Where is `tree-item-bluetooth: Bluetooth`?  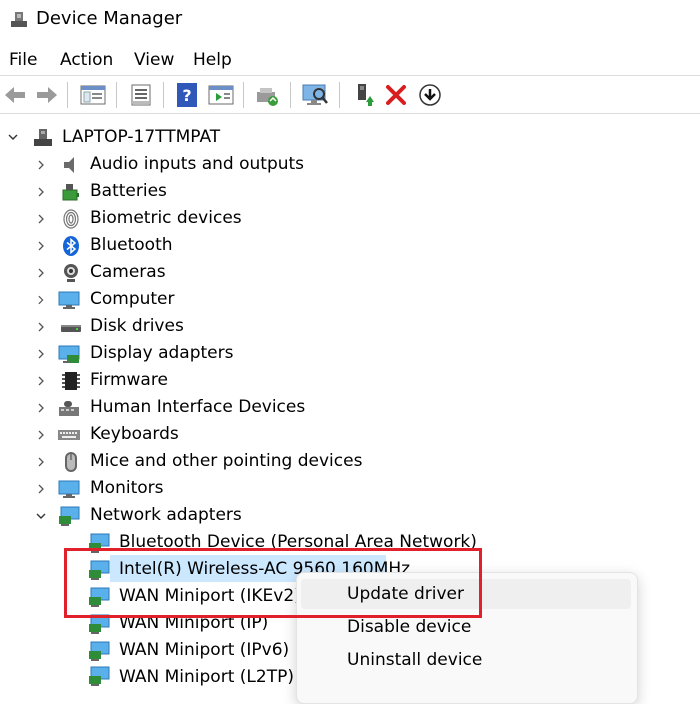 tree-item-bluetooth: Bluetooth is located at coordinates (131, 245).